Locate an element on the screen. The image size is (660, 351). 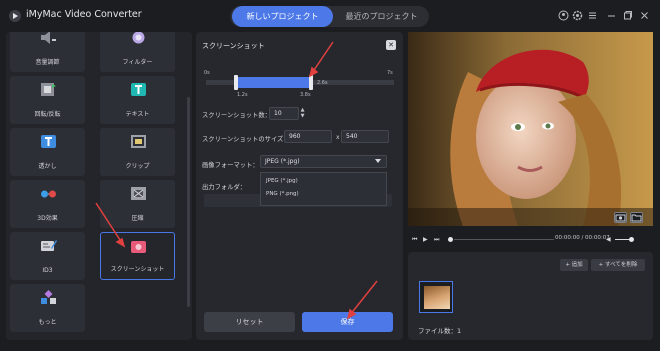
time-range-selection is located at coordinates (273, 82).